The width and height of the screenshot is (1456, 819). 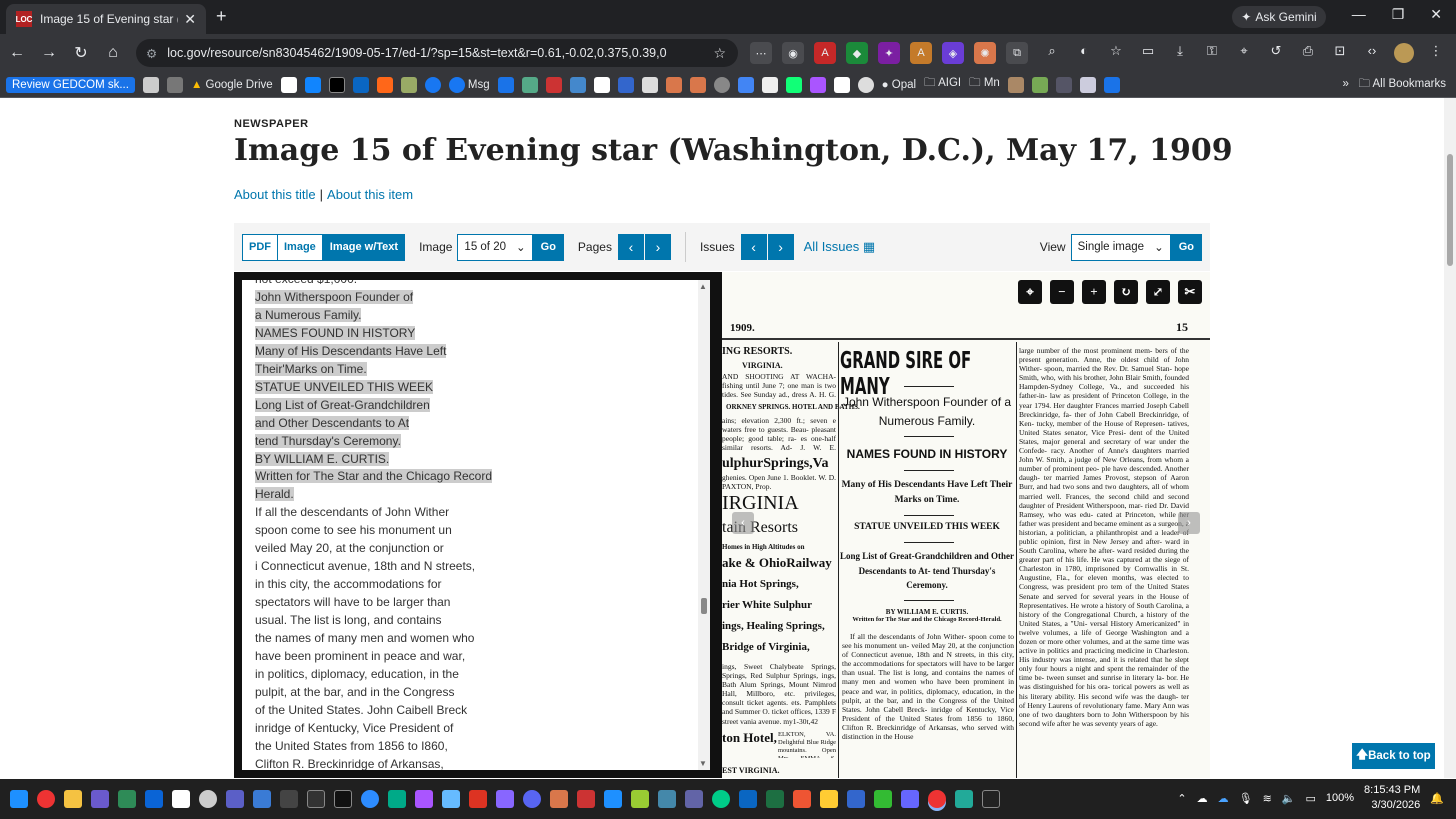 I want to click on openai-icon, so click(x=601, y=84).